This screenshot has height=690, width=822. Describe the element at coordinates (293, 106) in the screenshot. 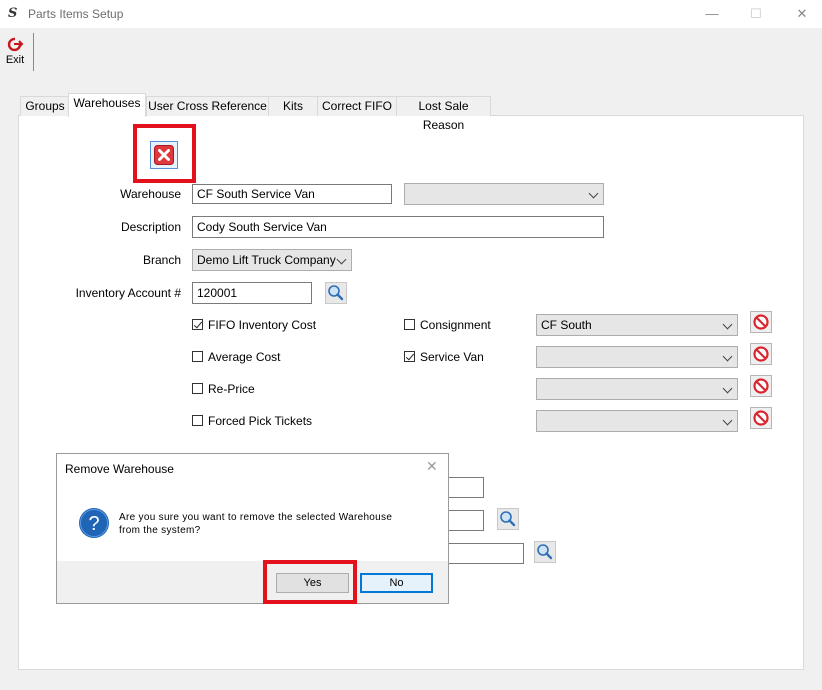

I see `tab-kits: Kits` at that location.